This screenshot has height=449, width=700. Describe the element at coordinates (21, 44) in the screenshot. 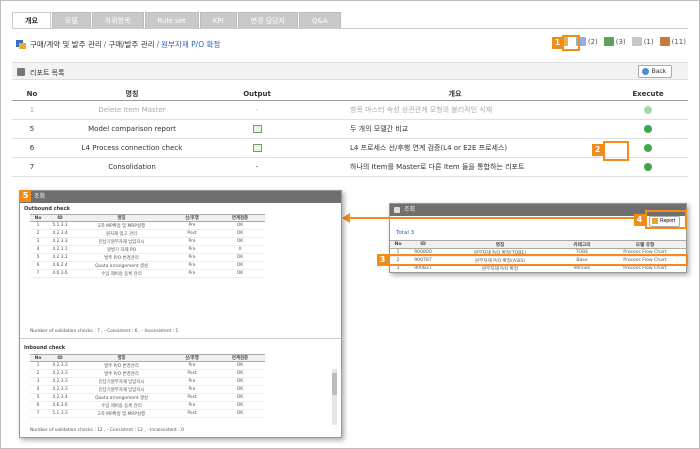

I see `process-icon` at that location.